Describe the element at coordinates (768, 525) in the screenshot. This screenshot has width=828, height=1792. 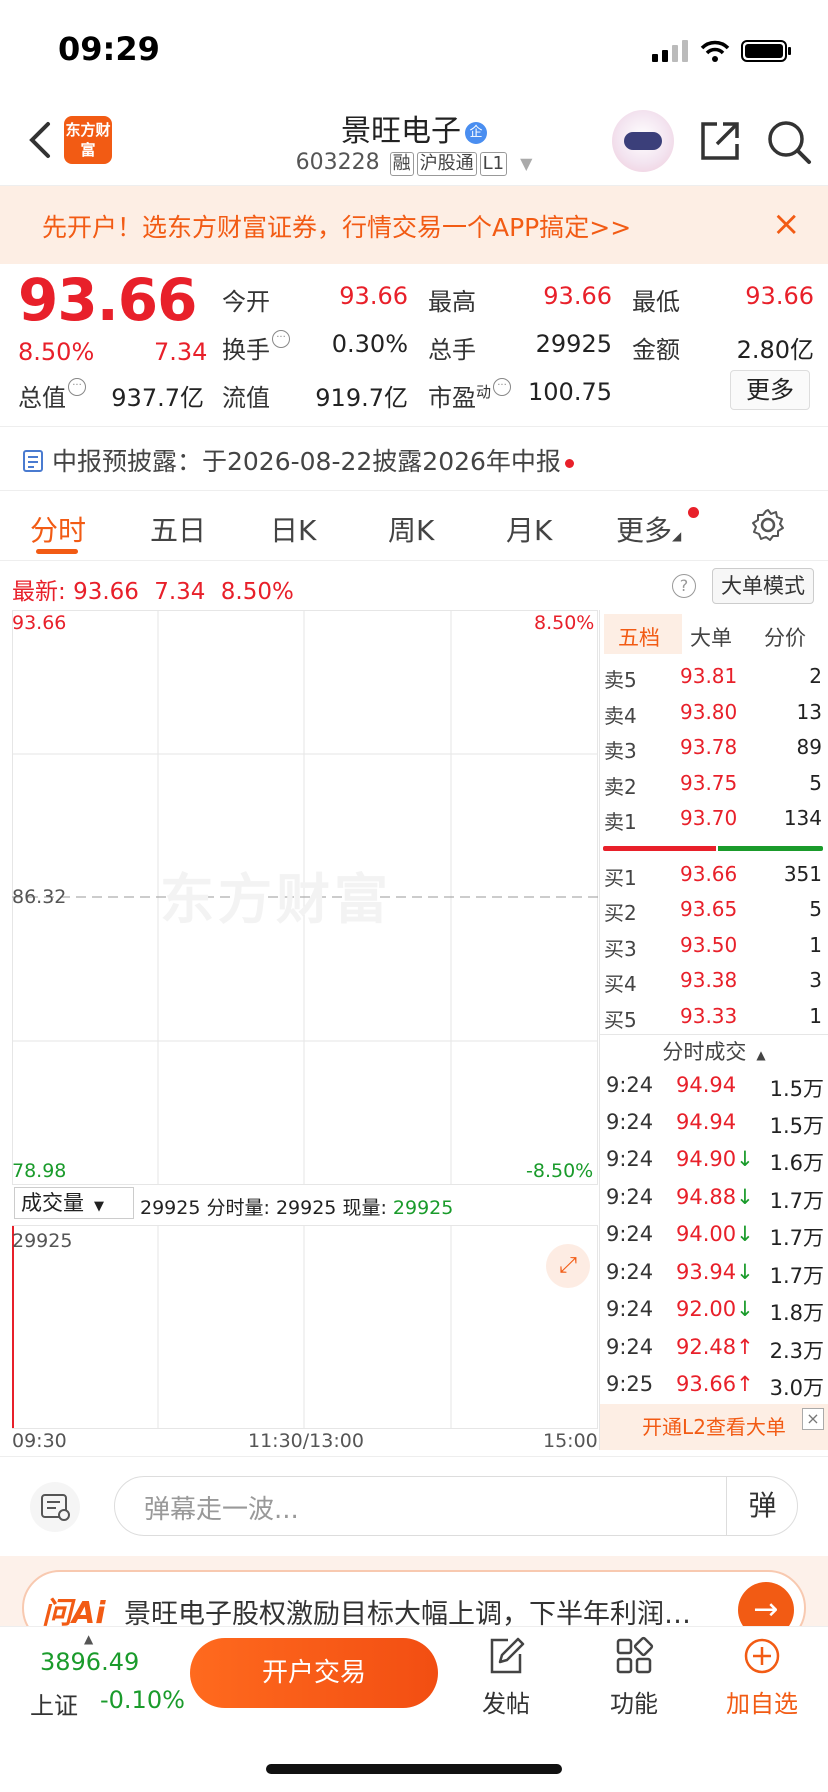
I see `settings-gear-icon` at that location.